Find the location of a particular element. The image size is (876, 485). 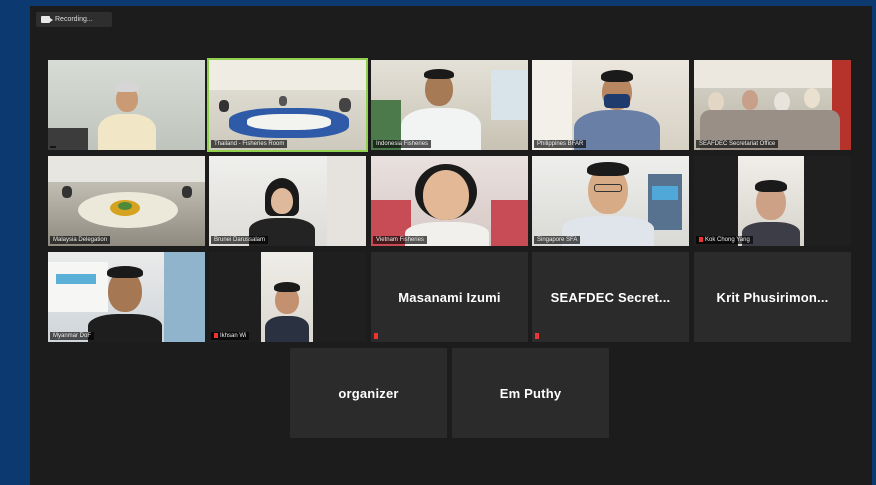

participant-name: Indonesia Fisheries is located at coordinates (402, 144).